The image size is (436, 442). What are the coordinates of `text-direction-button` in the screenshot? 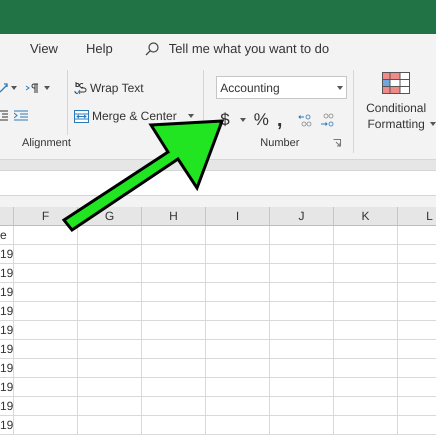 It's located at (37, 87).